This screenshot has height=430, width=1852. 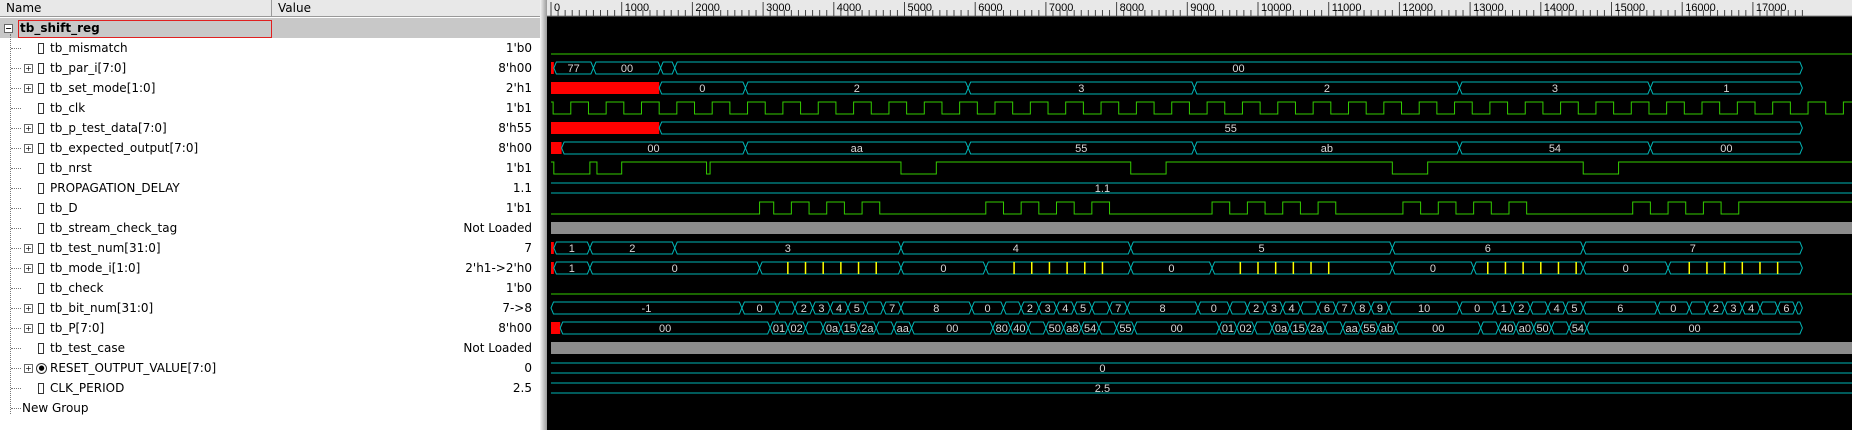 What do you see at coordinates (1246, 329) in the screenshot?
I see `bus-value-label: 02` at bounding box center [1246, 329].